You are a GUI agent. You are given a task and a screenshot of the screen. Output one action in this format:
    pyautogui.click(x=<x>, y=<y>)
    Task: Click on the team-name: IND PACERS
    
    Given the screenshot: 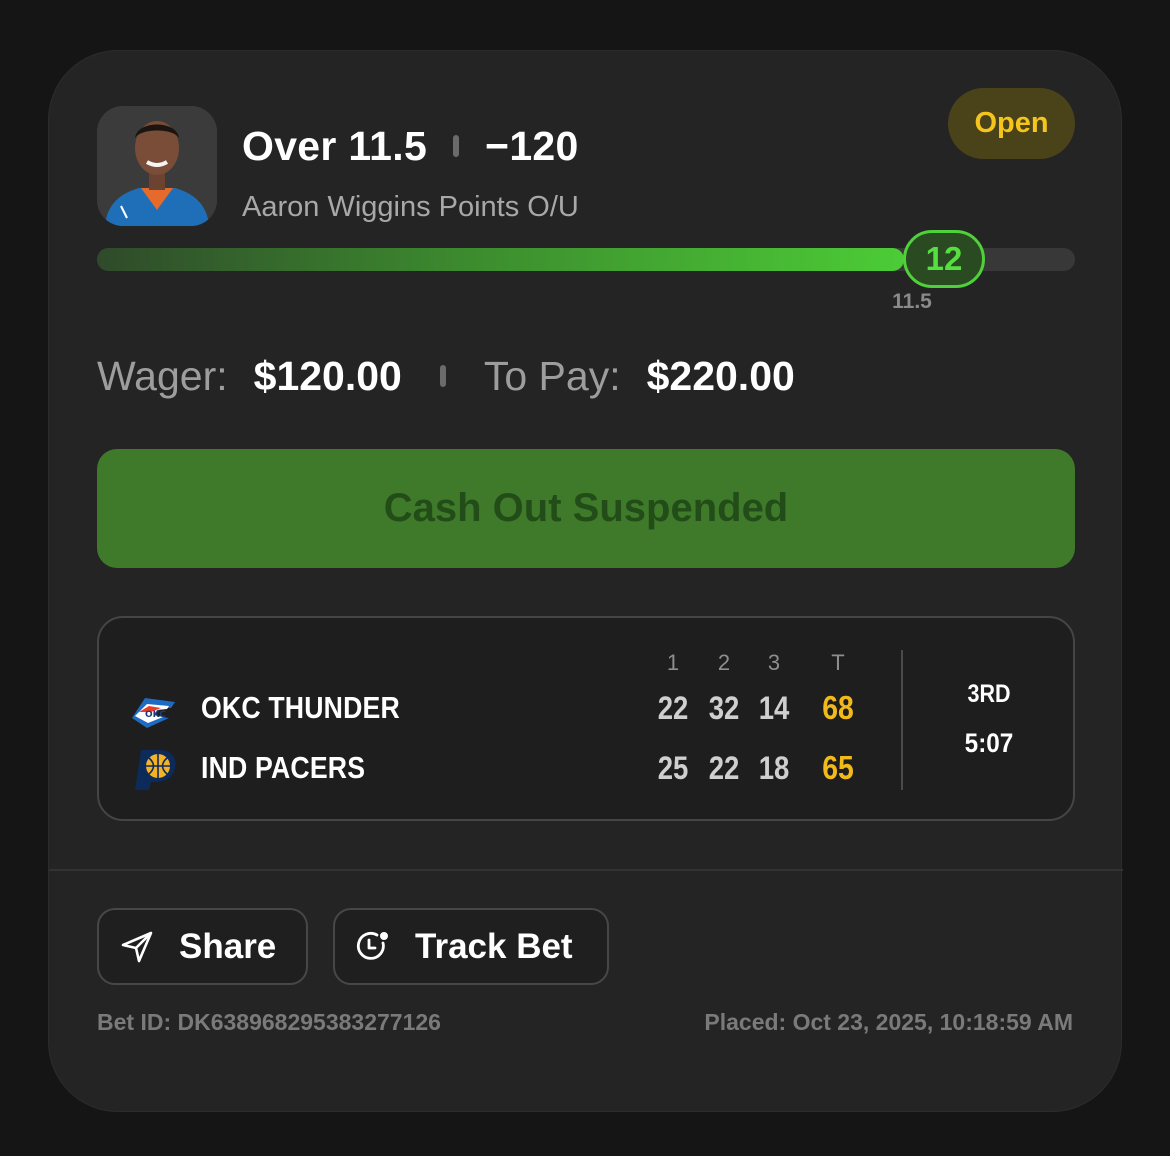 What is the action you would take?
    pyautogui.click(x=283, y=767)
    